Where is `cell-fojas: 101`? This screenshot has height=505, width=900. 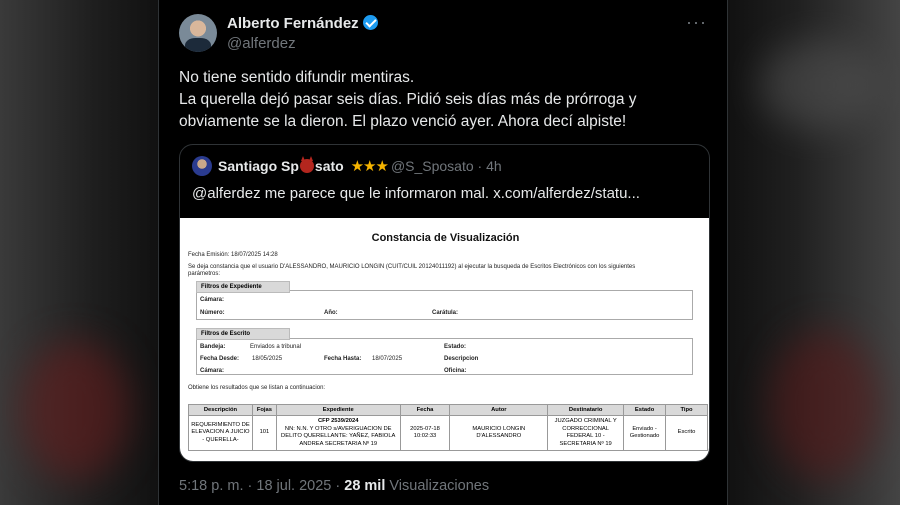
cell-fojas: 101 is located at coordinates (264, 433).